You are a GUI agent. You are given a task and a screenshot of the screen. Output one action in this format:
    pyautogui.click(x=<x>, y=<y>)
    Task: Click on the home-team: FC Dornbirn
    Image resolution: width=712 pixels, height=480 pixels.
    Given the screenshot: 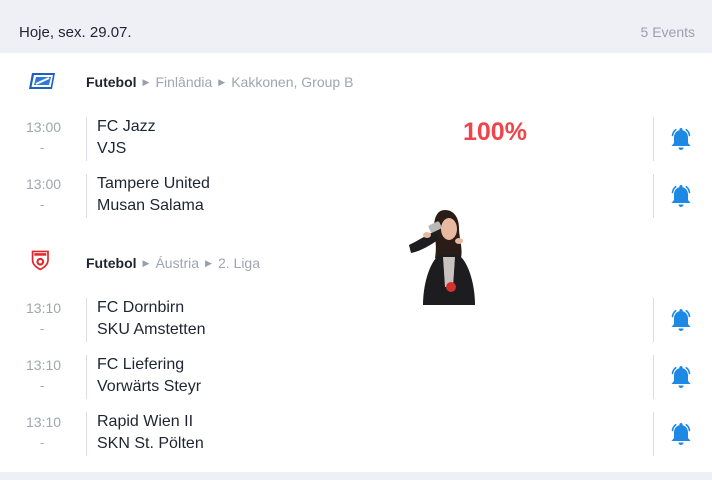 What is the action you would take?
    pyautogui.click(x=141, y=307)
    